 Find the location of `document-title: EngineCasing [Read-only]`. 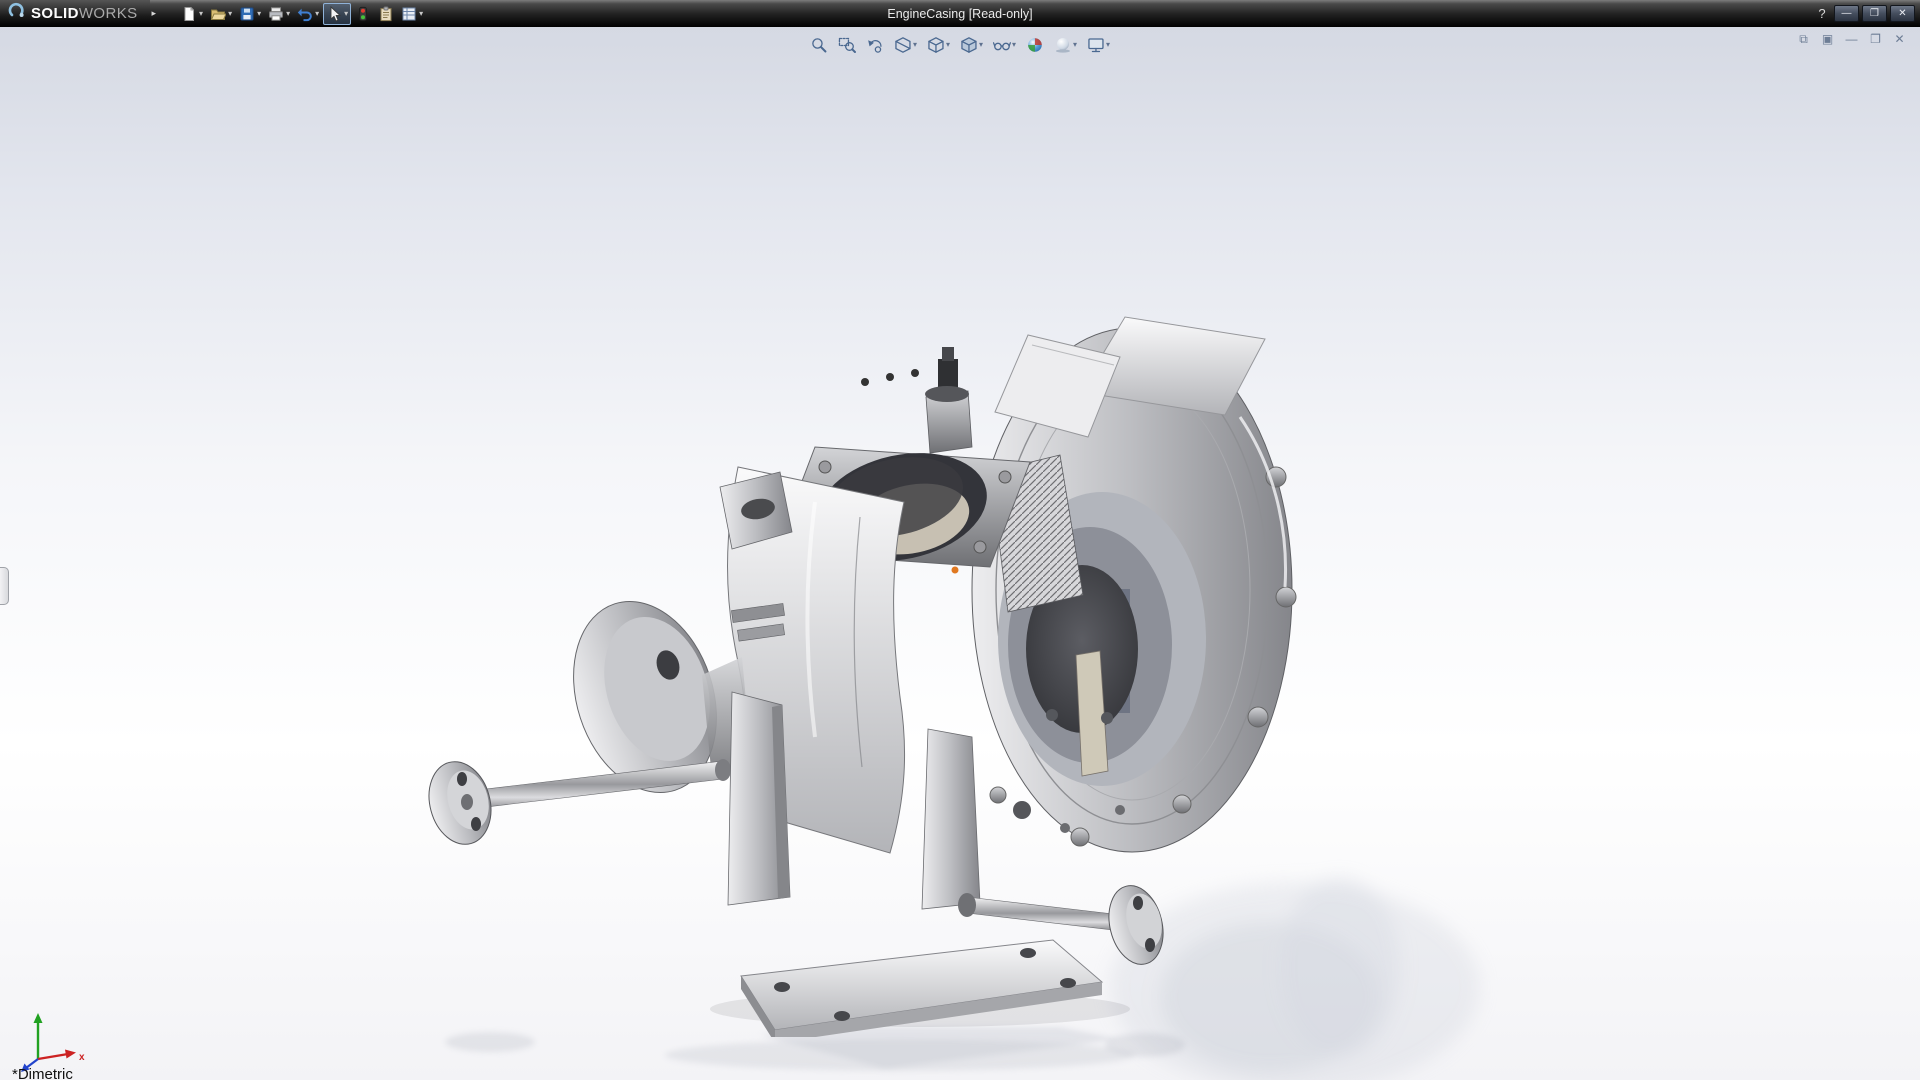

document-title: EngineCasing [Read-only] is located at coordinates (960, 13).